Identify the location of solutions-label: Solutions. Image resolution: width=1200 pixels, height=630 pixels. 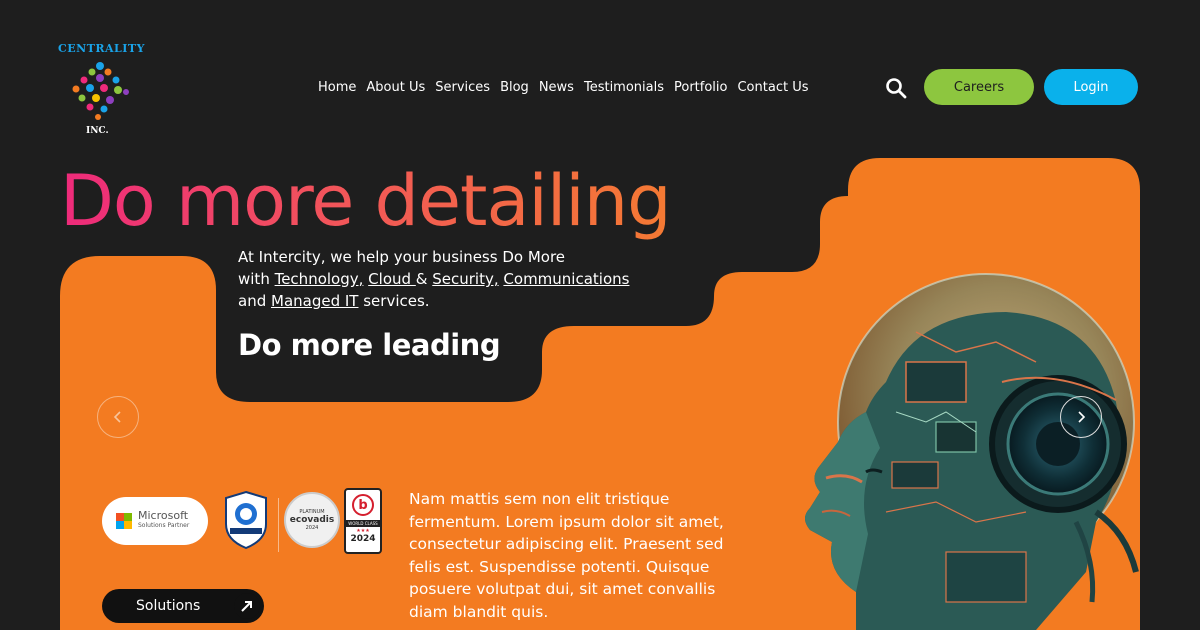
(168, 606).